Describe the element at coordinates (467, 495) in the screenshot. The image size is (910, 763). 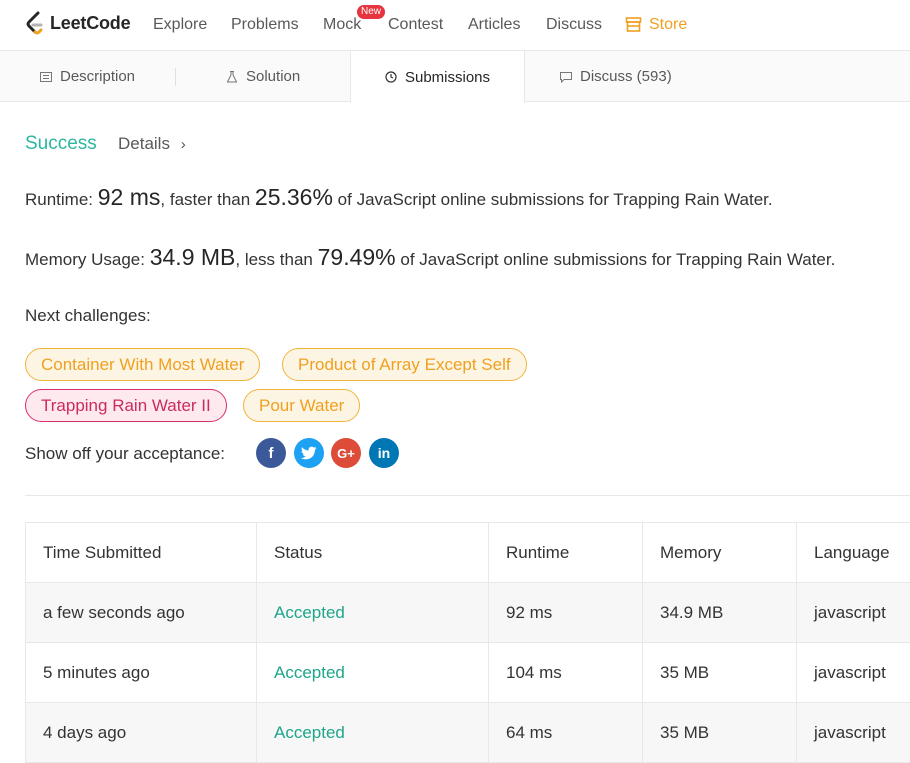
I see `section-divider` at that location.